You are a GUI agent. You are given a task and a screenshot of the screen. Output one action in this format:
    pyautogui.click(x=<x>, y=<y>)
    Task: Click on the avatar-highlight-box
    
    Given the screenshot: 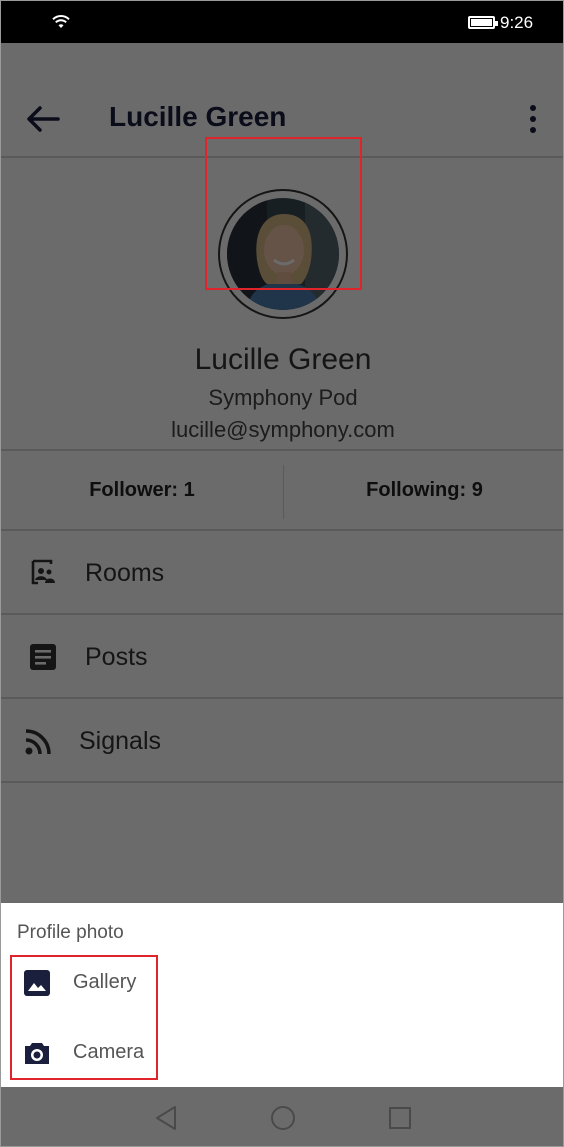 What is the action you would take?
    pyautogui.click(x=283, y=213)
    